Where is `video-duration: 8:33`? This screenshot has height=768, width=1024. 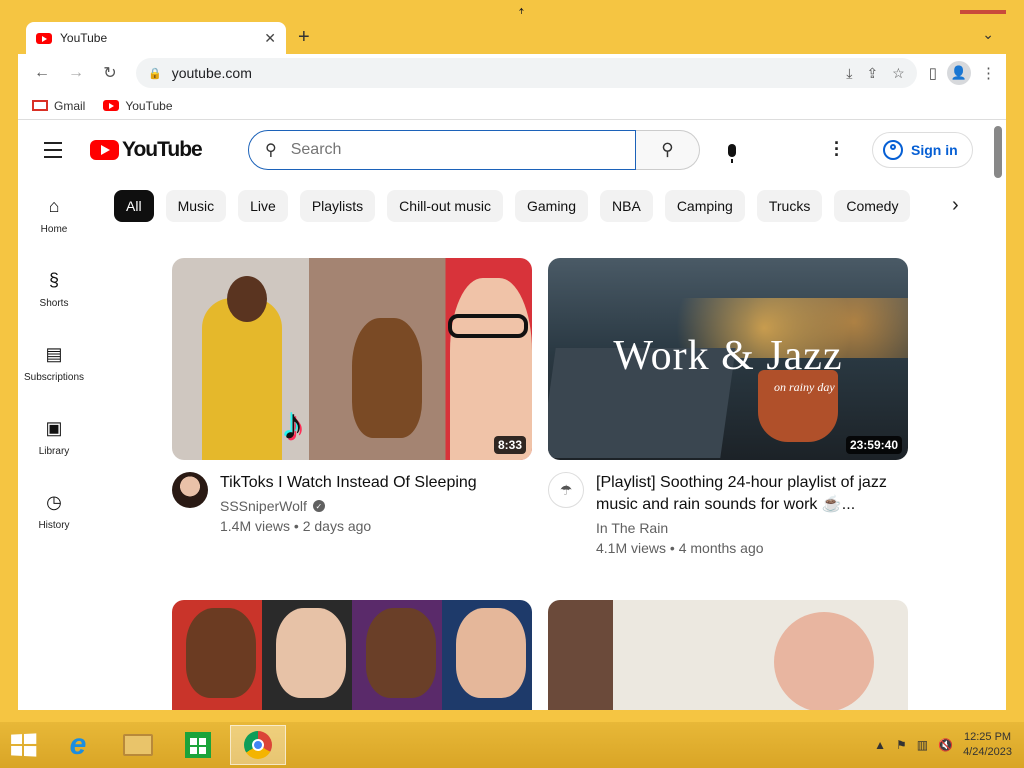 video-duration: 8:33 is located at coordinates (509, 445).